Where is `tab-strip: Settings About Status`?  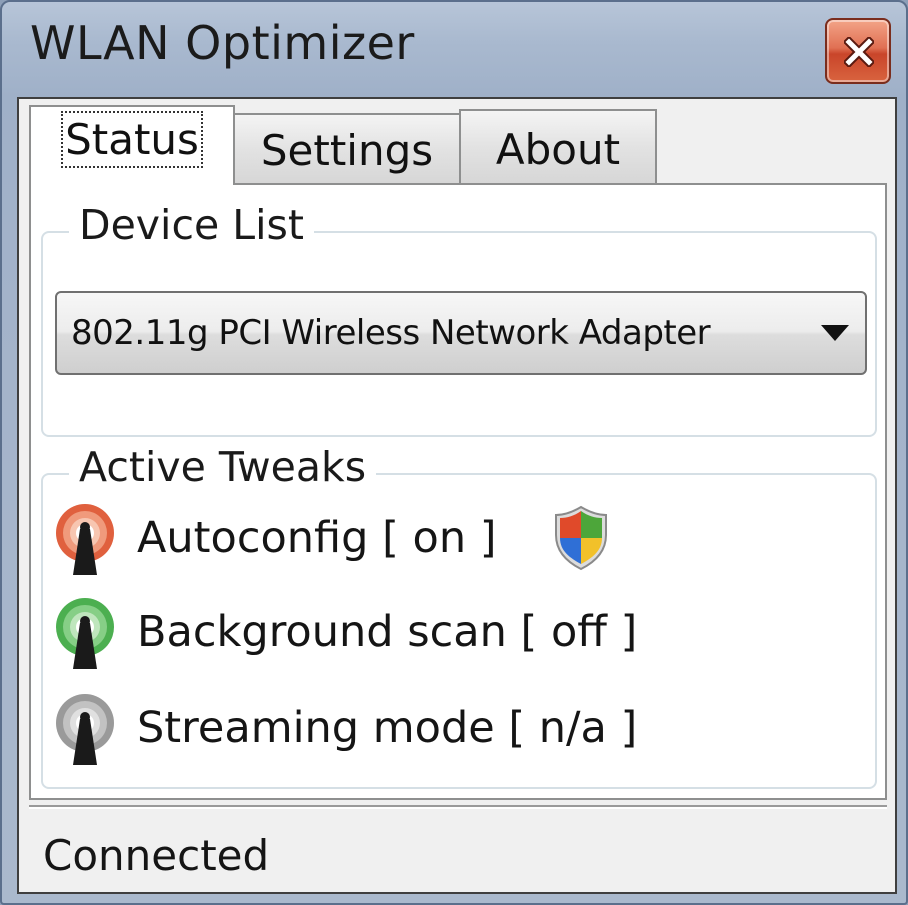 tab-strip: Settings About Status is located at coordinates (457, 142).